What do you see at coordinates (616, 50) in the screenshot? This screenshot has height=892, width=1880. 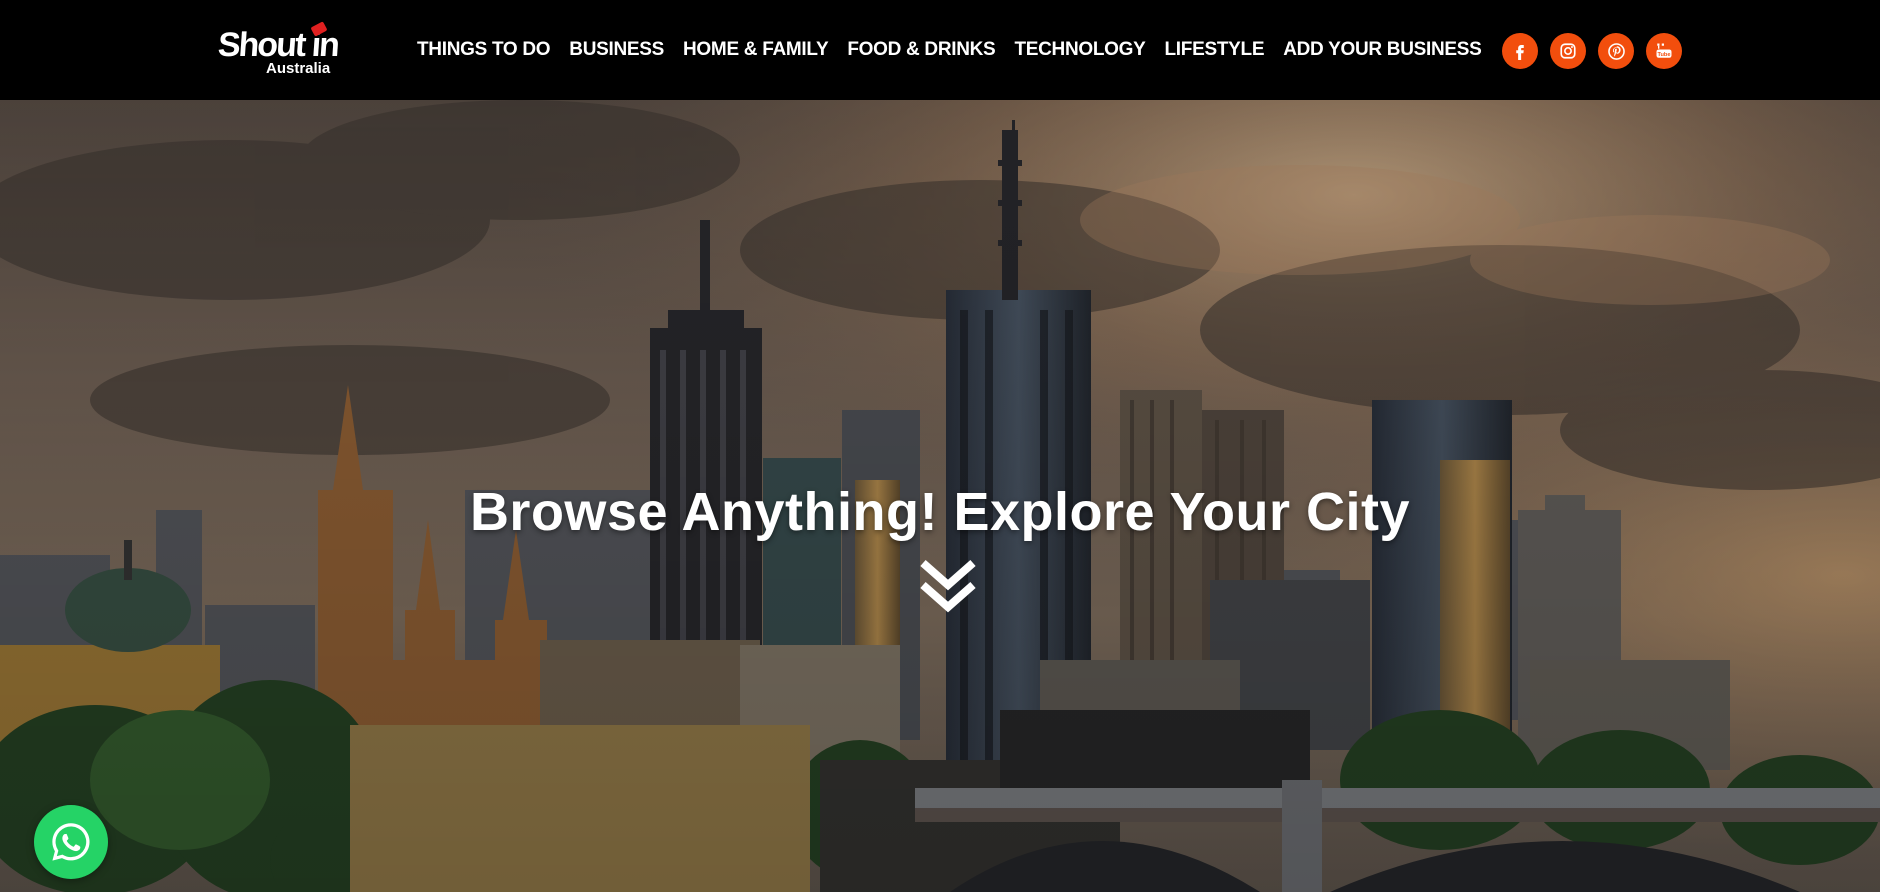 I see `nav-item-business: BUSINESS` at bounding box center [616, 50].